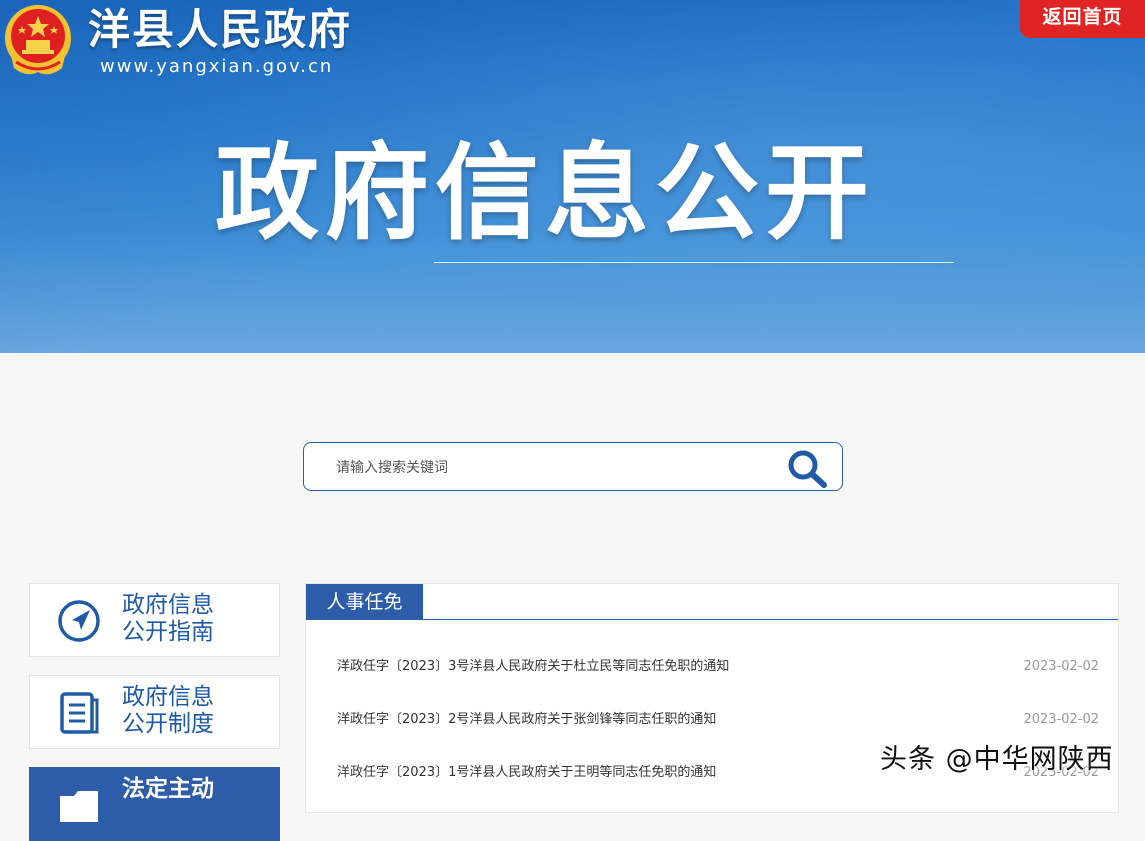 Image resolution: width=1145 pixels, height=841 pixels. What do you see at coordinates (807, 468) in the screenshot?
I see `search-icon` at bounding box center [807, 468].